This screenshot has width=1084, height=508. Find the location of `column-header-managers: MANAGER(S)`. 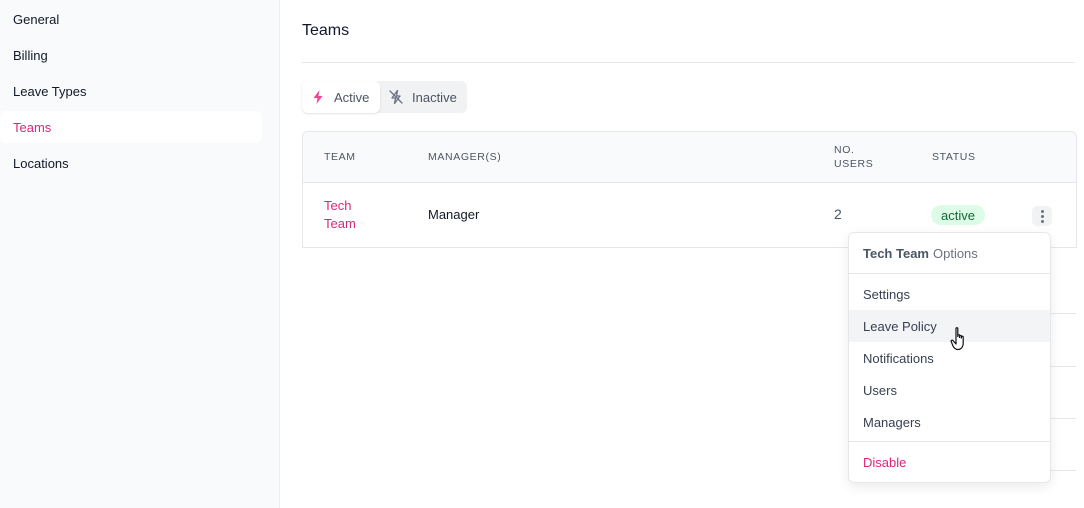

column-header-managers: MANAGER(S) is located at coordinates (465, 157).